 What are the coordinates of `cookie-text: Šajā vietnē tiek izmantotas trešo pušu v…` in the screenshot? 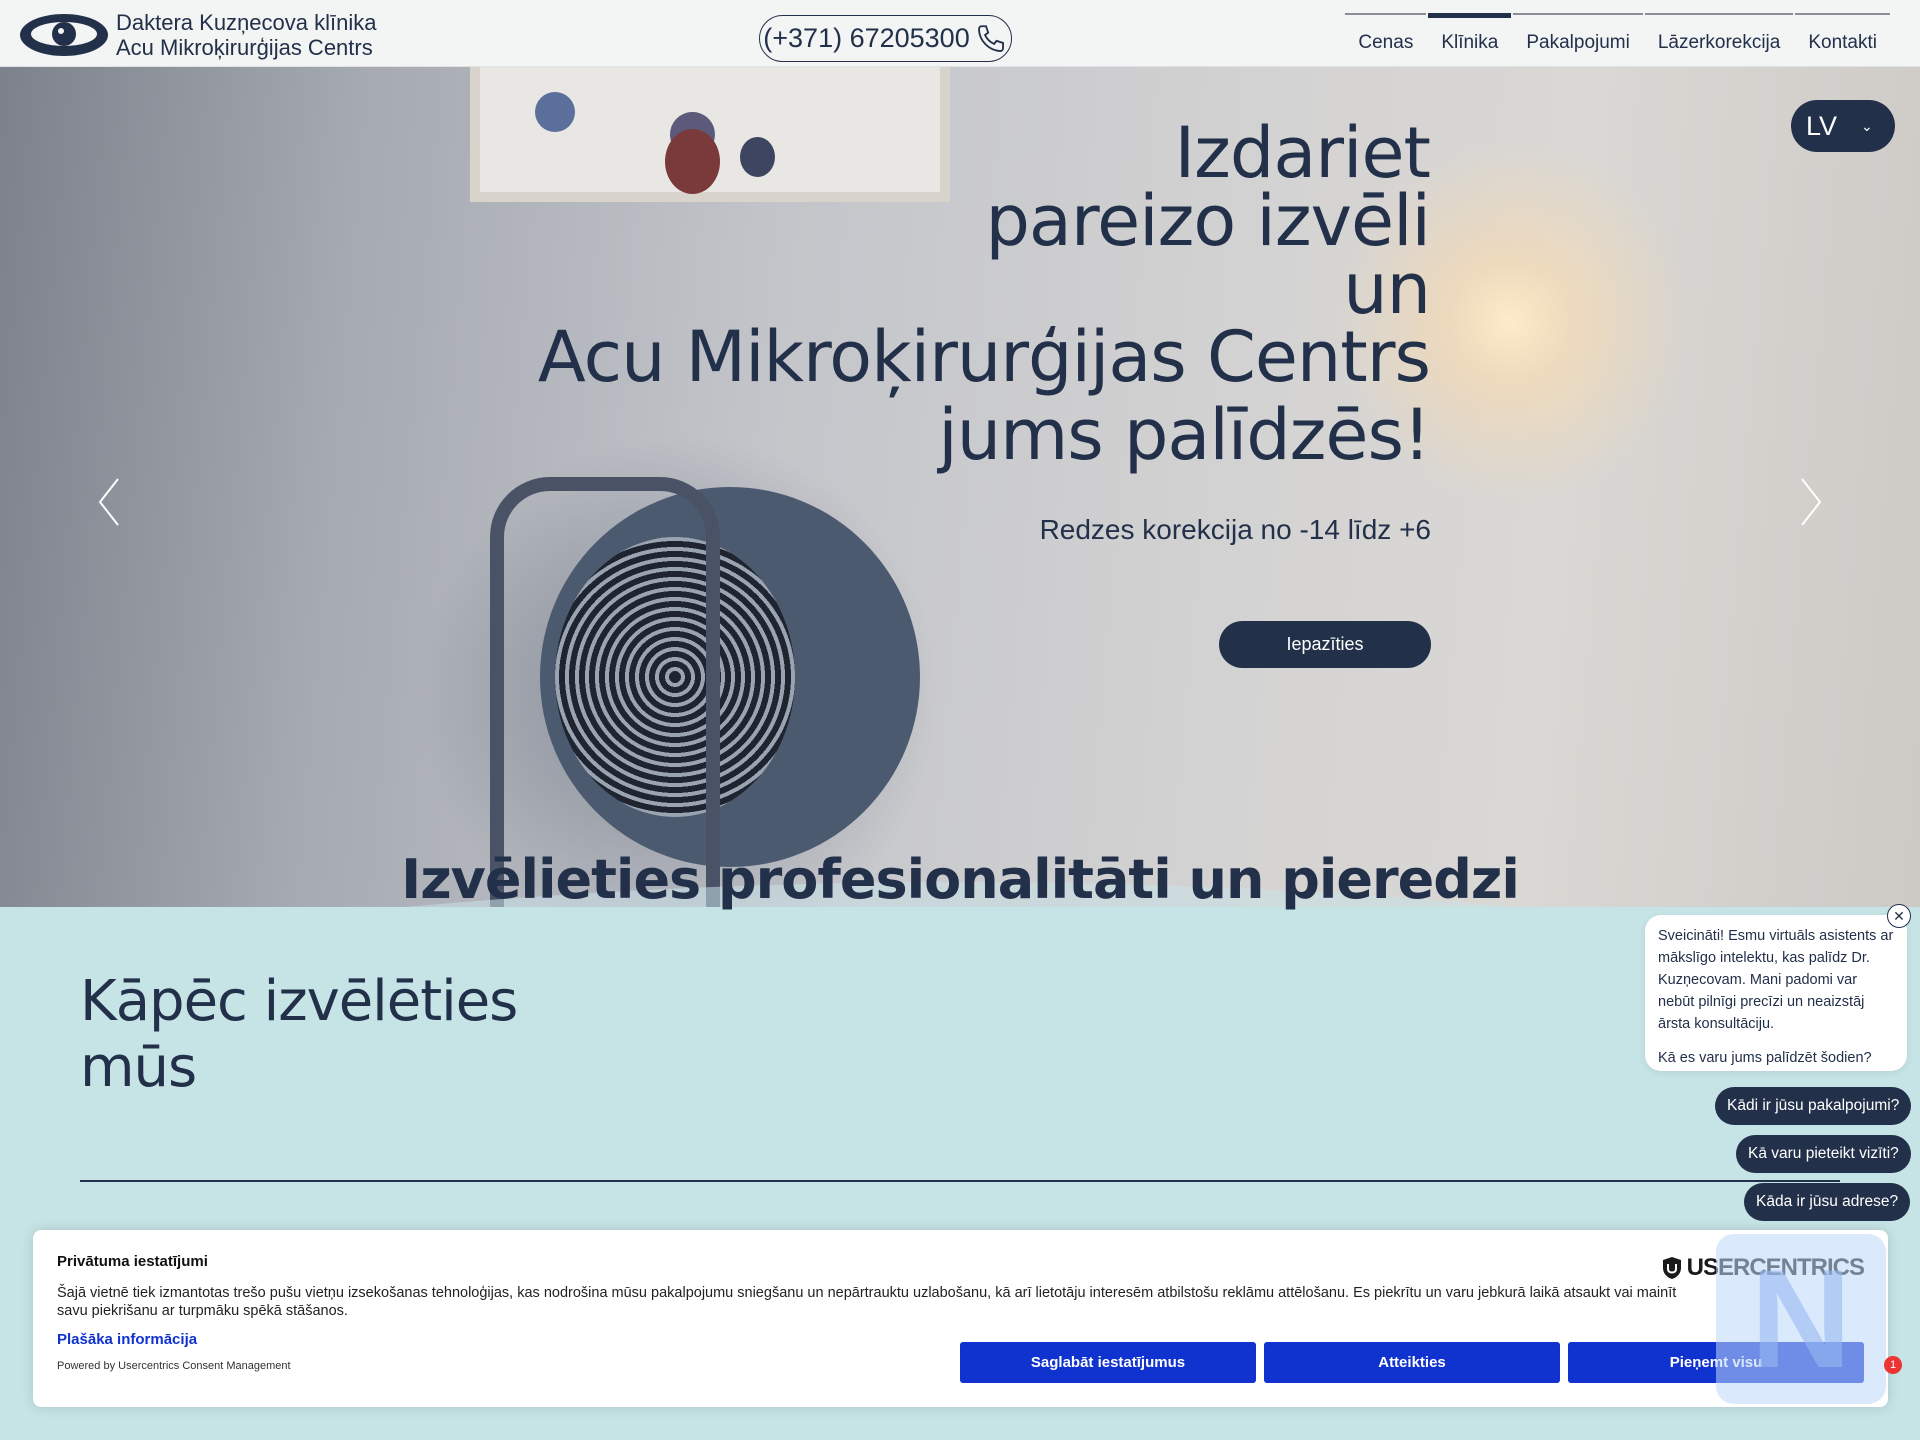 It's located at (867, 1302).